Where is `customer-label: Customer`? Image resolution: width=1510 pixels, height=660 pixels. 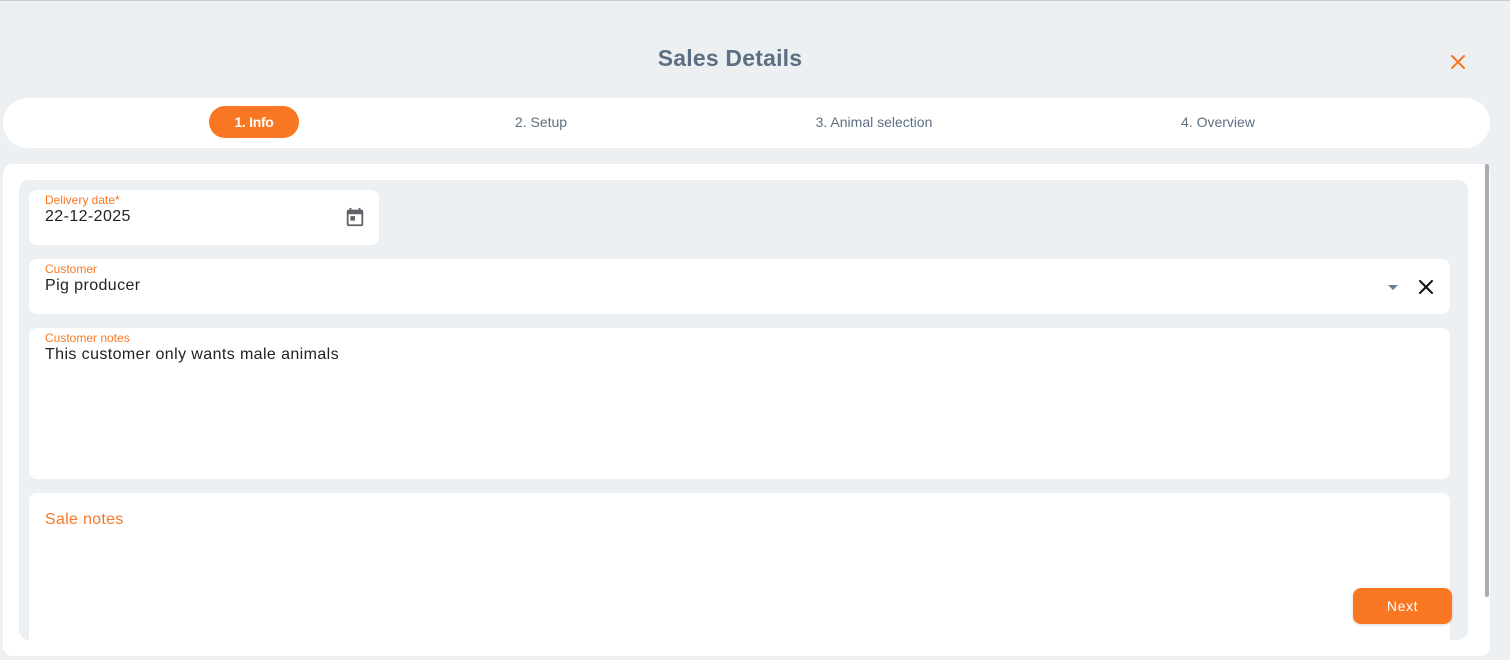 customer-label: Customer is located at coordinates (71, 269).